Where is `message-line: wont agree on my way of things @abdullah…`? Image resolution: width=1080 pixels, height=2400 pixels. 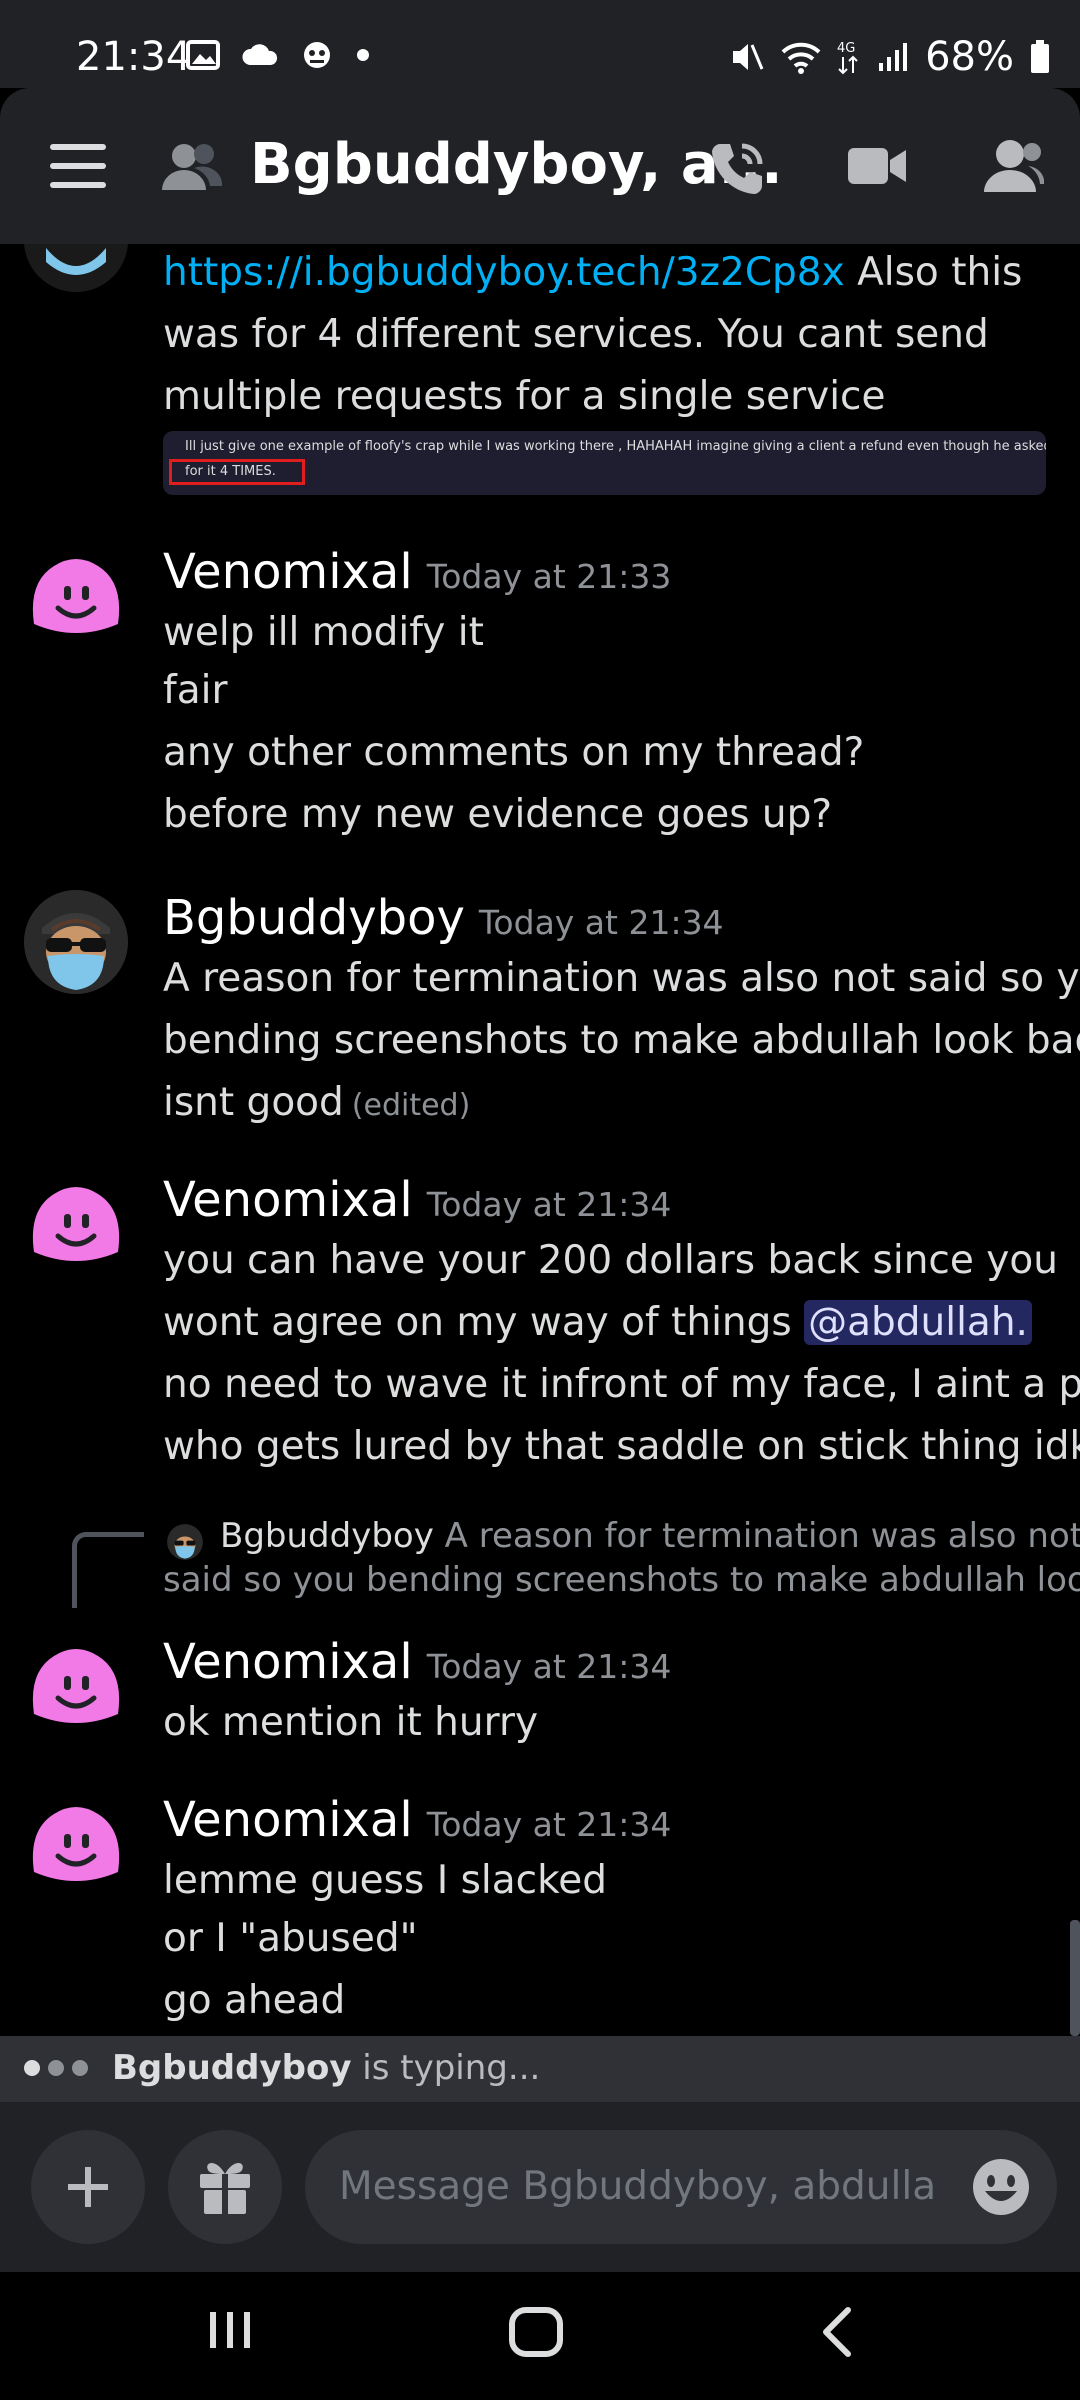
message-line: wont agree on my way of things @abdullah… is located at coordinates (597, 1322).